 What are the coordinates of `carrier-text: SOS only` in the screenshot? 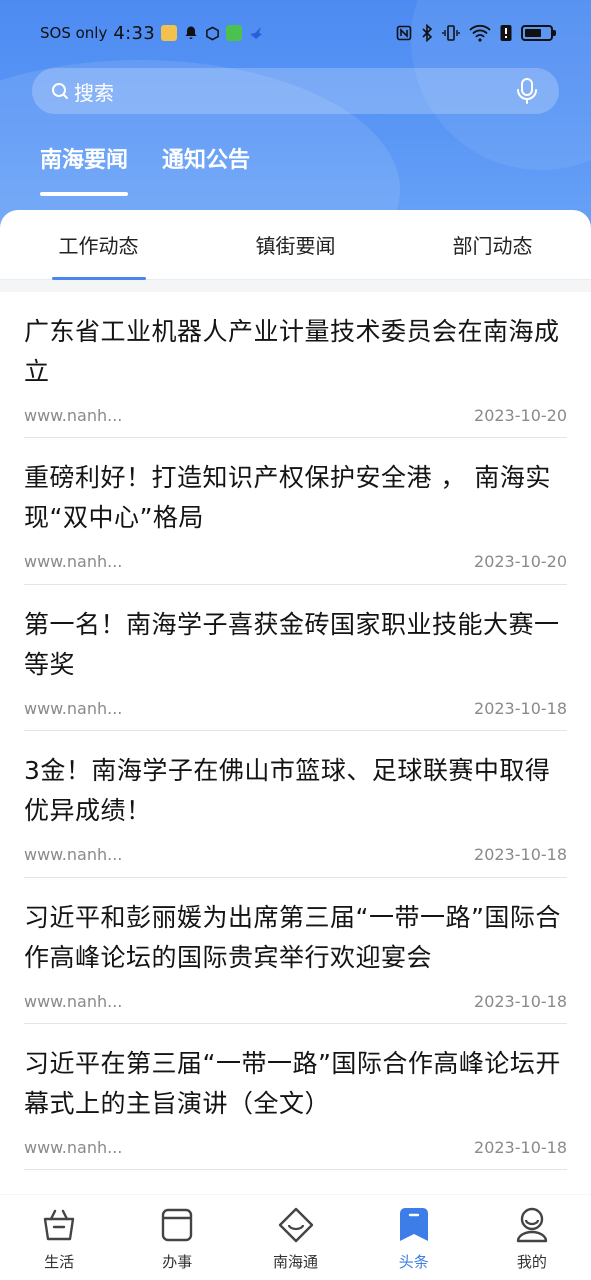 It's located at (74, 33).